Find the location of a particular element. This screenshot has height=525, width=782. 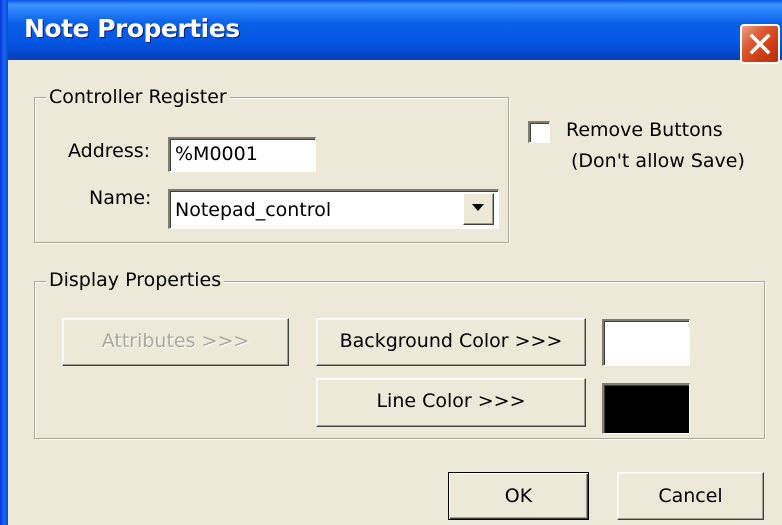

close-button is located at coordinates (760, 44).